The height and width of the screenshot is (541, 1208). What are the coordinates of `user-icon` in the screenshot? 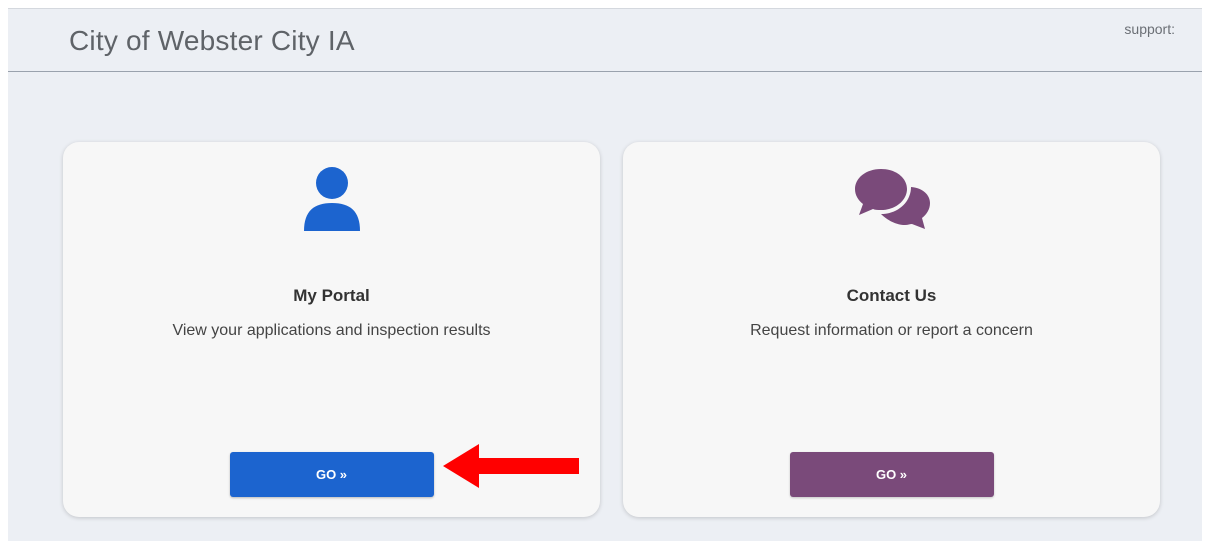 It's located at (332, 202).